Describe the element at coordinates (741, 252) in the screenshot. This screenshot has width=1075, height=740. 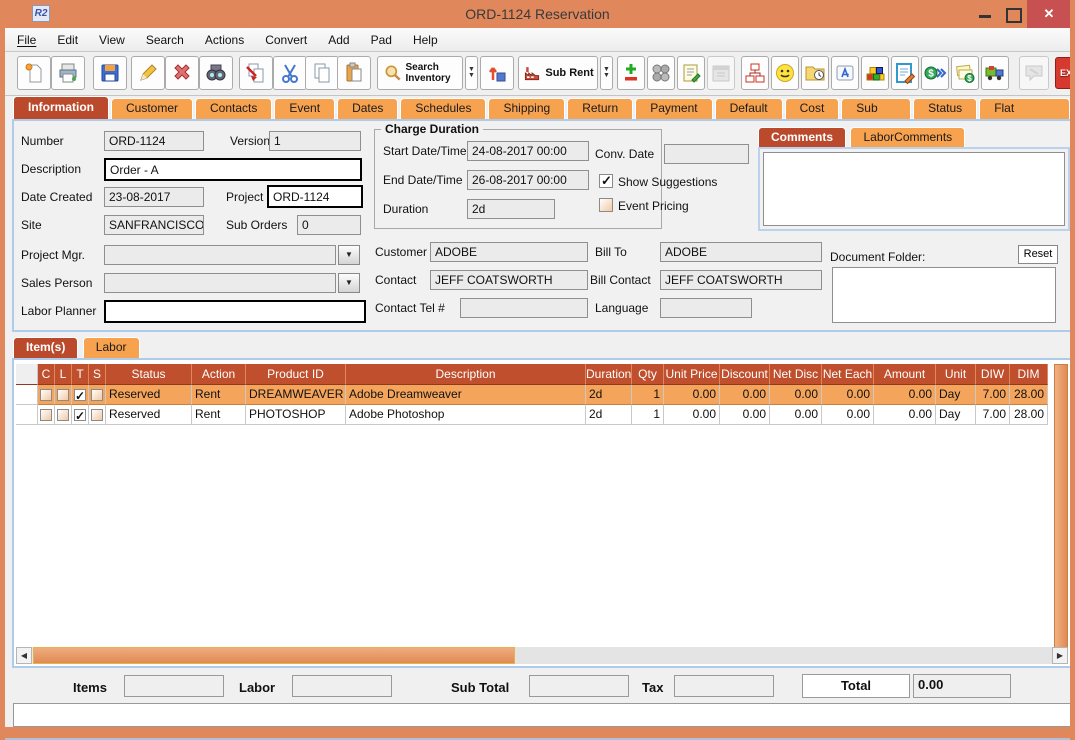
I see `bill-to-field: ADOBE` at that location.